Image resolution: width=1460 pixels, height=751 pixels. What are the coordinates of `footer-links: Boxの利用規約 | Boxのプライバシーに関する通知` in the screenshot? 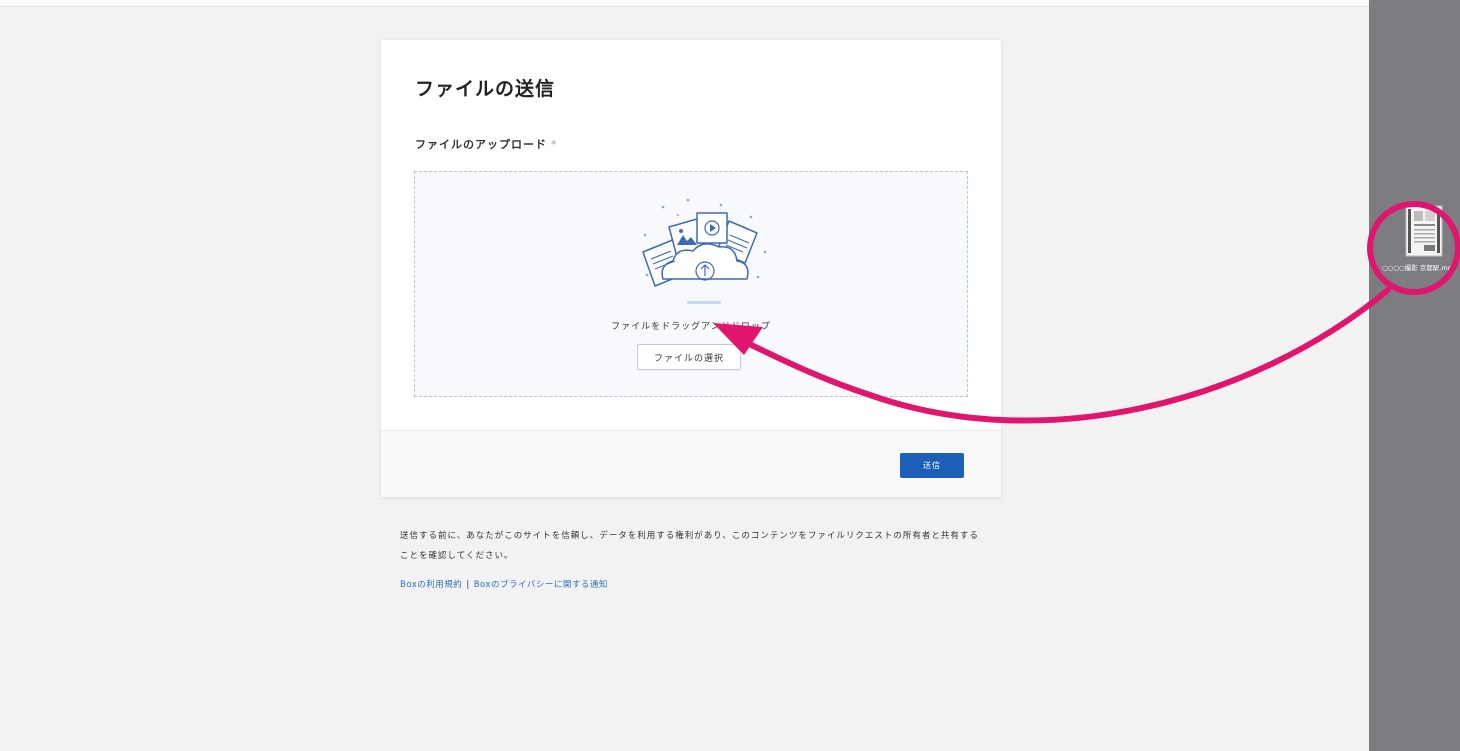 It's located at (504, 584).